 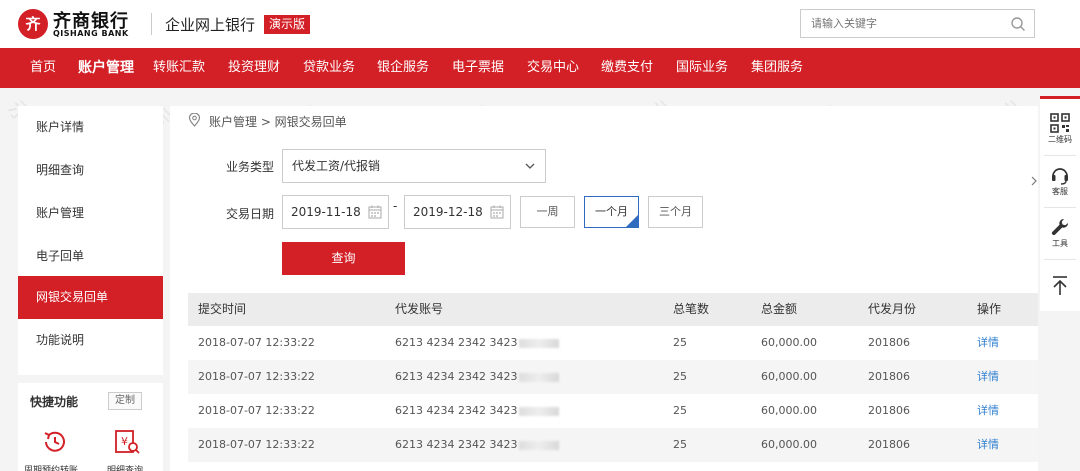 I want to click on sidebar-item-account-management: 账户管理, so click(x=90, y=213).